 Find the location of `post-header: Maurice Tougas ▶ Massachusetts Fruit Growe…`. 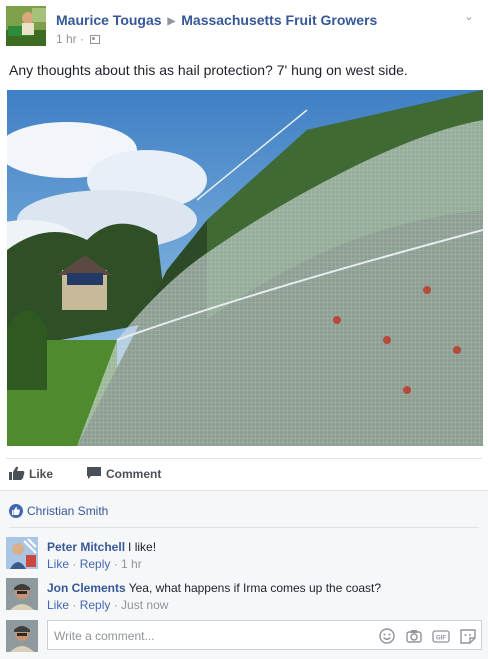

post-header: Maurice Tougas ▶ Massachusetts Fruit Growe… is located at coordinates (244, 28).